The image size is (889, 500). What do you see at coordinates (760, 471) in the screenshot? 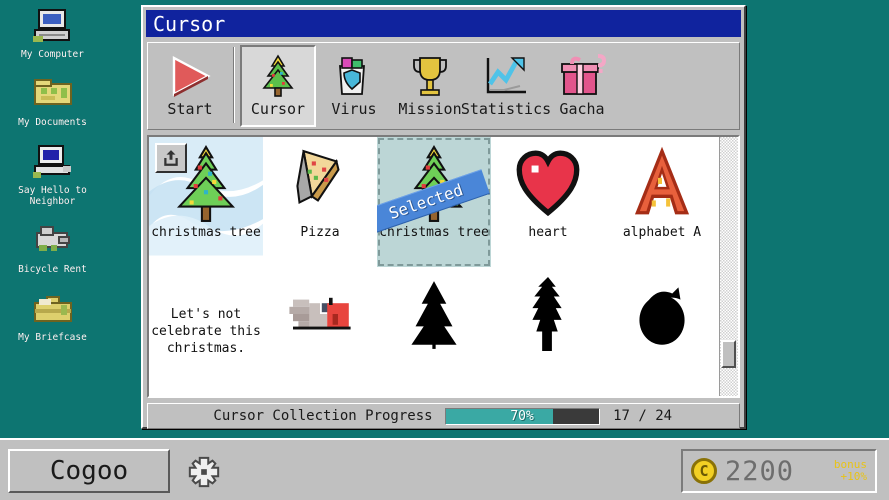
I see `coin-amount: 2200` at bounding box center [760, 471].